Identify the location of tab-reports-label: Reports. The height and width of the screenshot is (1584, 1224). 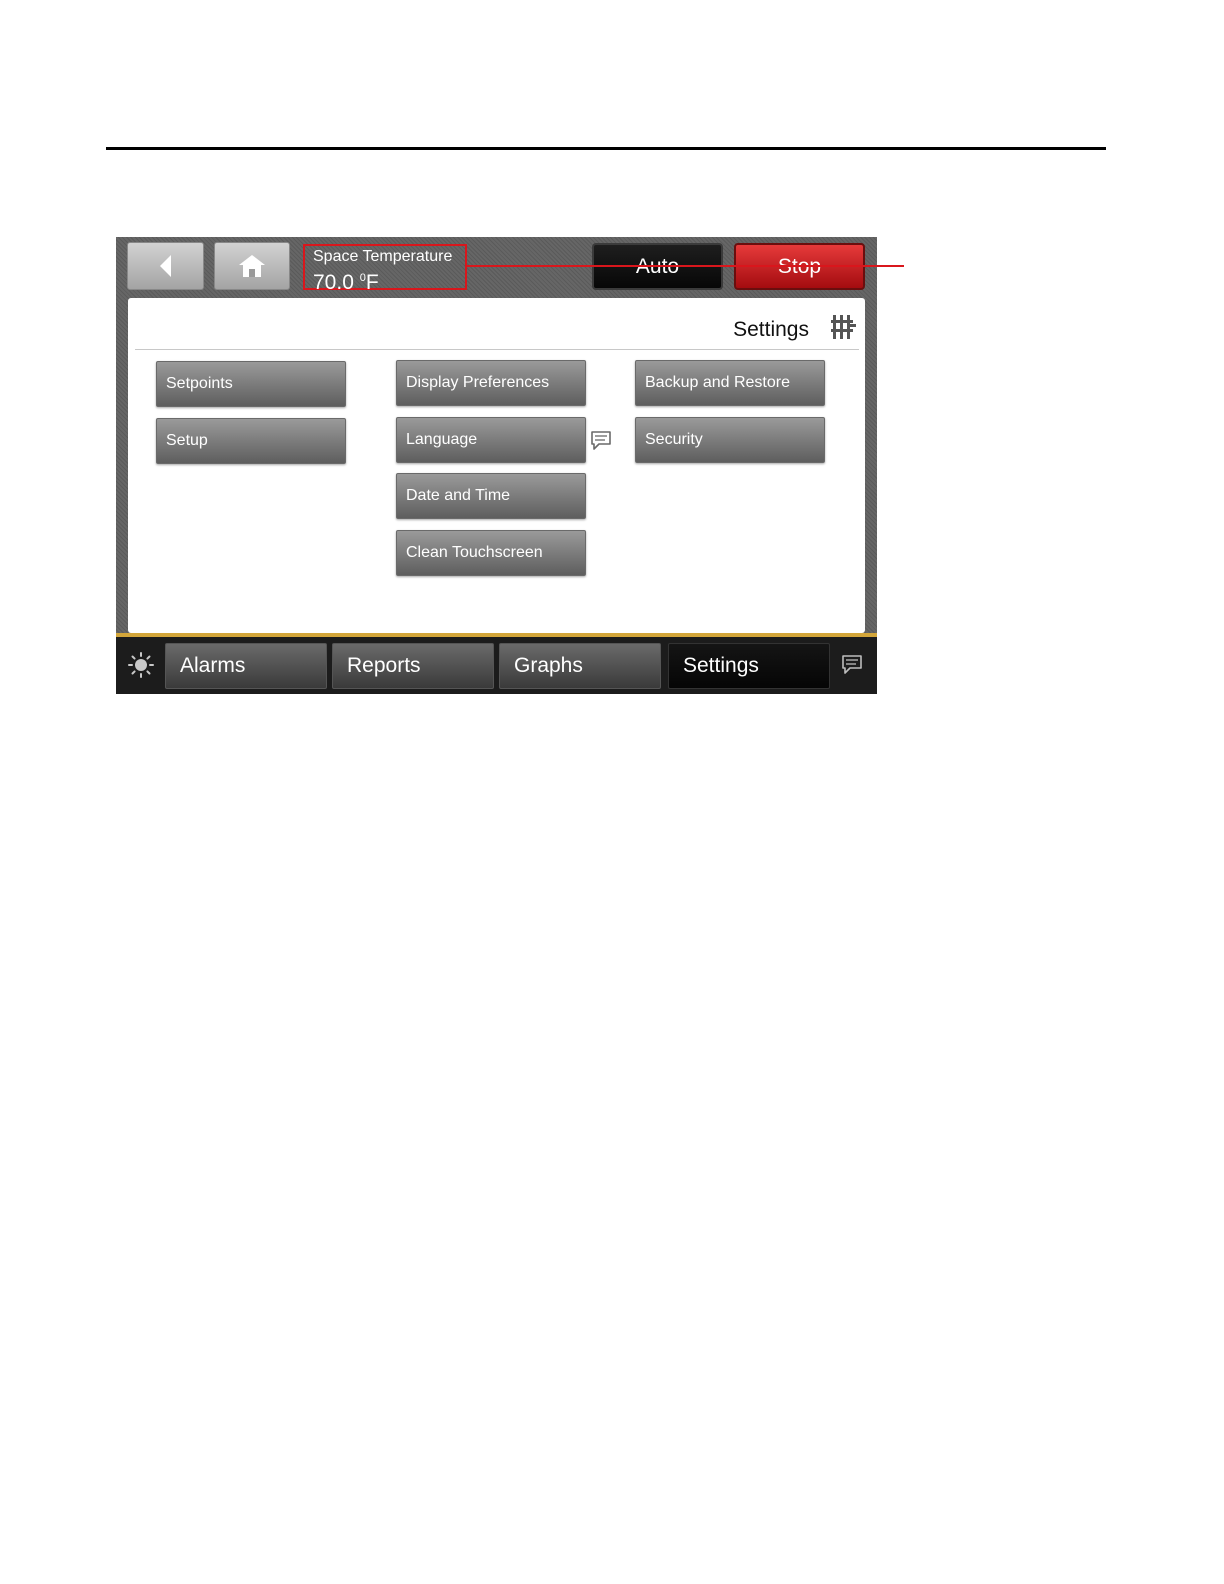
(384, 665).